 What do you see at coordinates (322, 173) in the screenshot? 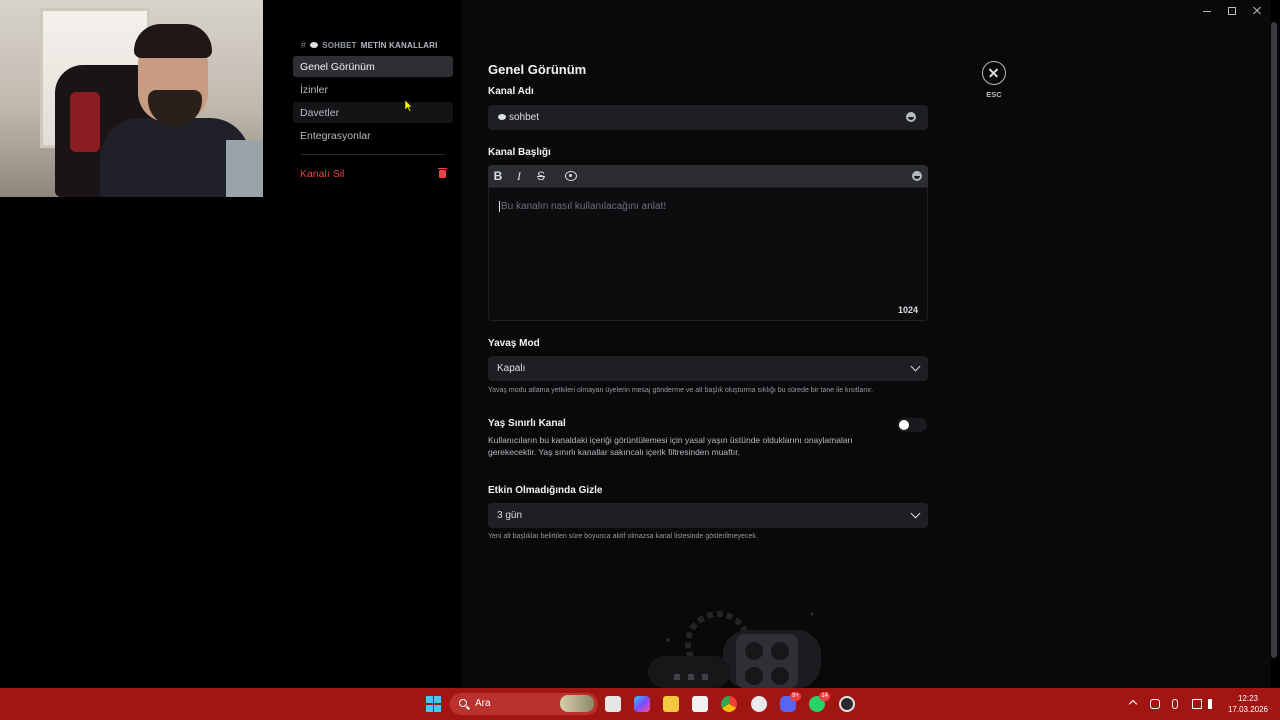
I see `delete-channel-label: Kanalı Sil` at bounding box center [322, 173].